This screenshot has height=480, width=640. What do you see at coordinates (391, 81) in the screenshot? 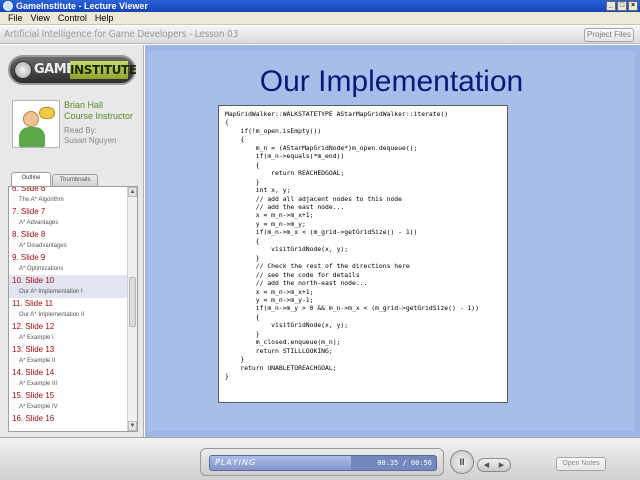
I see `slide-title: Our Implementation` at bounding box center [391, 81].